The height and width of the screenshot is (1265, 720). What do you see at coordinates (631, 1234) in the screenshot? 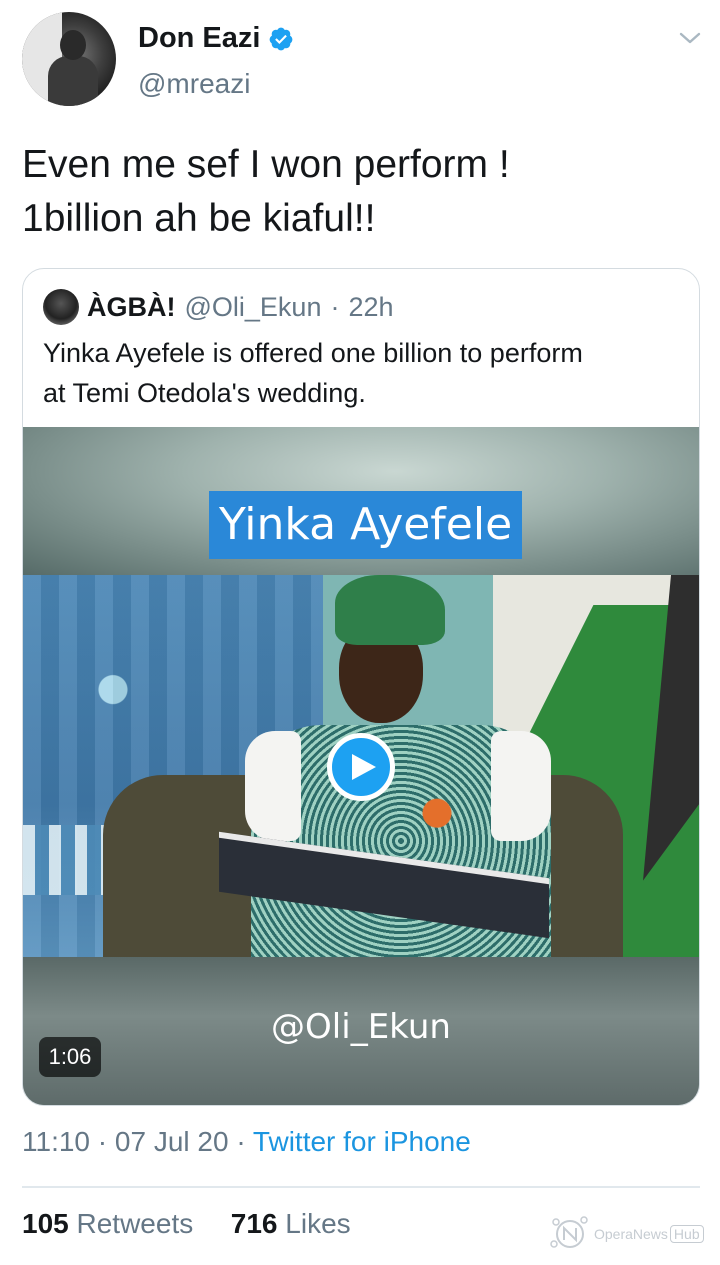
I see `watermark-brand: OperaNews` at bounding box center [631, 1234].